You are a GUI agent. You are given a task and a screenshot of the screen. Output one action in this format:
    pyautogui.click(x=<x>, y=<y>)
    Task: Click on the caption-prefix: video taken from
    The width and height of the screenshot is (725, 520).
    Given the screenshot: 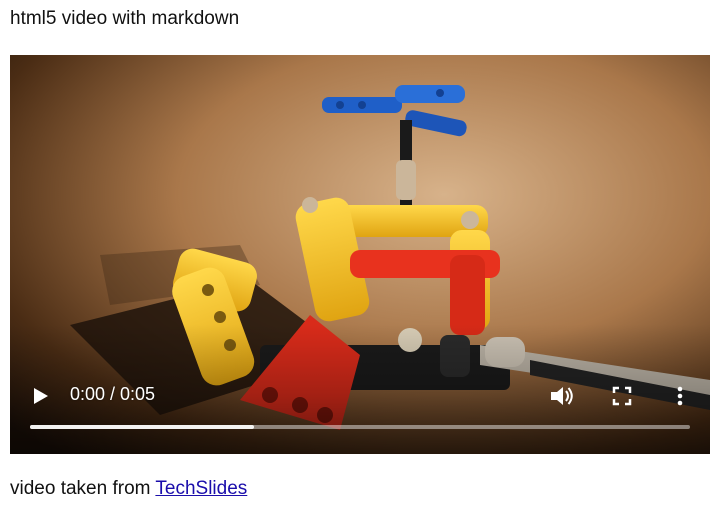 What is the action you would take?
    pyautogui.click(x=83, y=488)
    